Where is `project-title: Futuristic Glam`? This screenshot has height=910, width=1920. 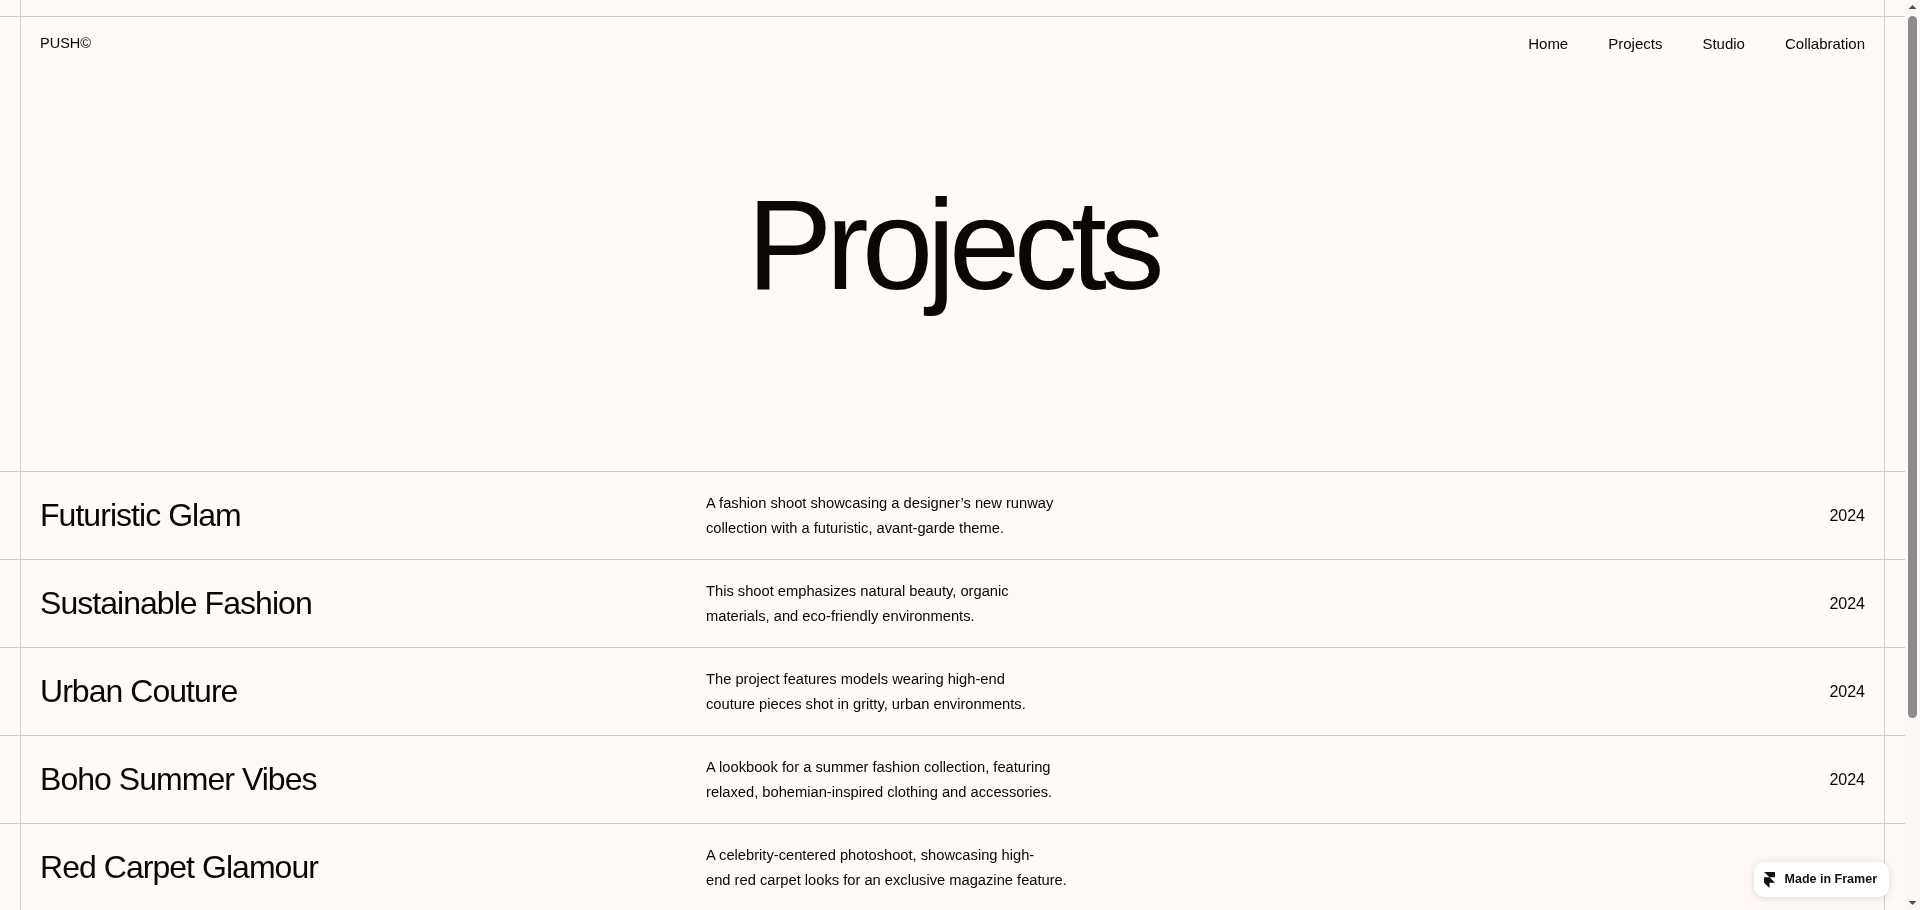
project-title: Futuristic Glam is located at coordinates (141, 515).